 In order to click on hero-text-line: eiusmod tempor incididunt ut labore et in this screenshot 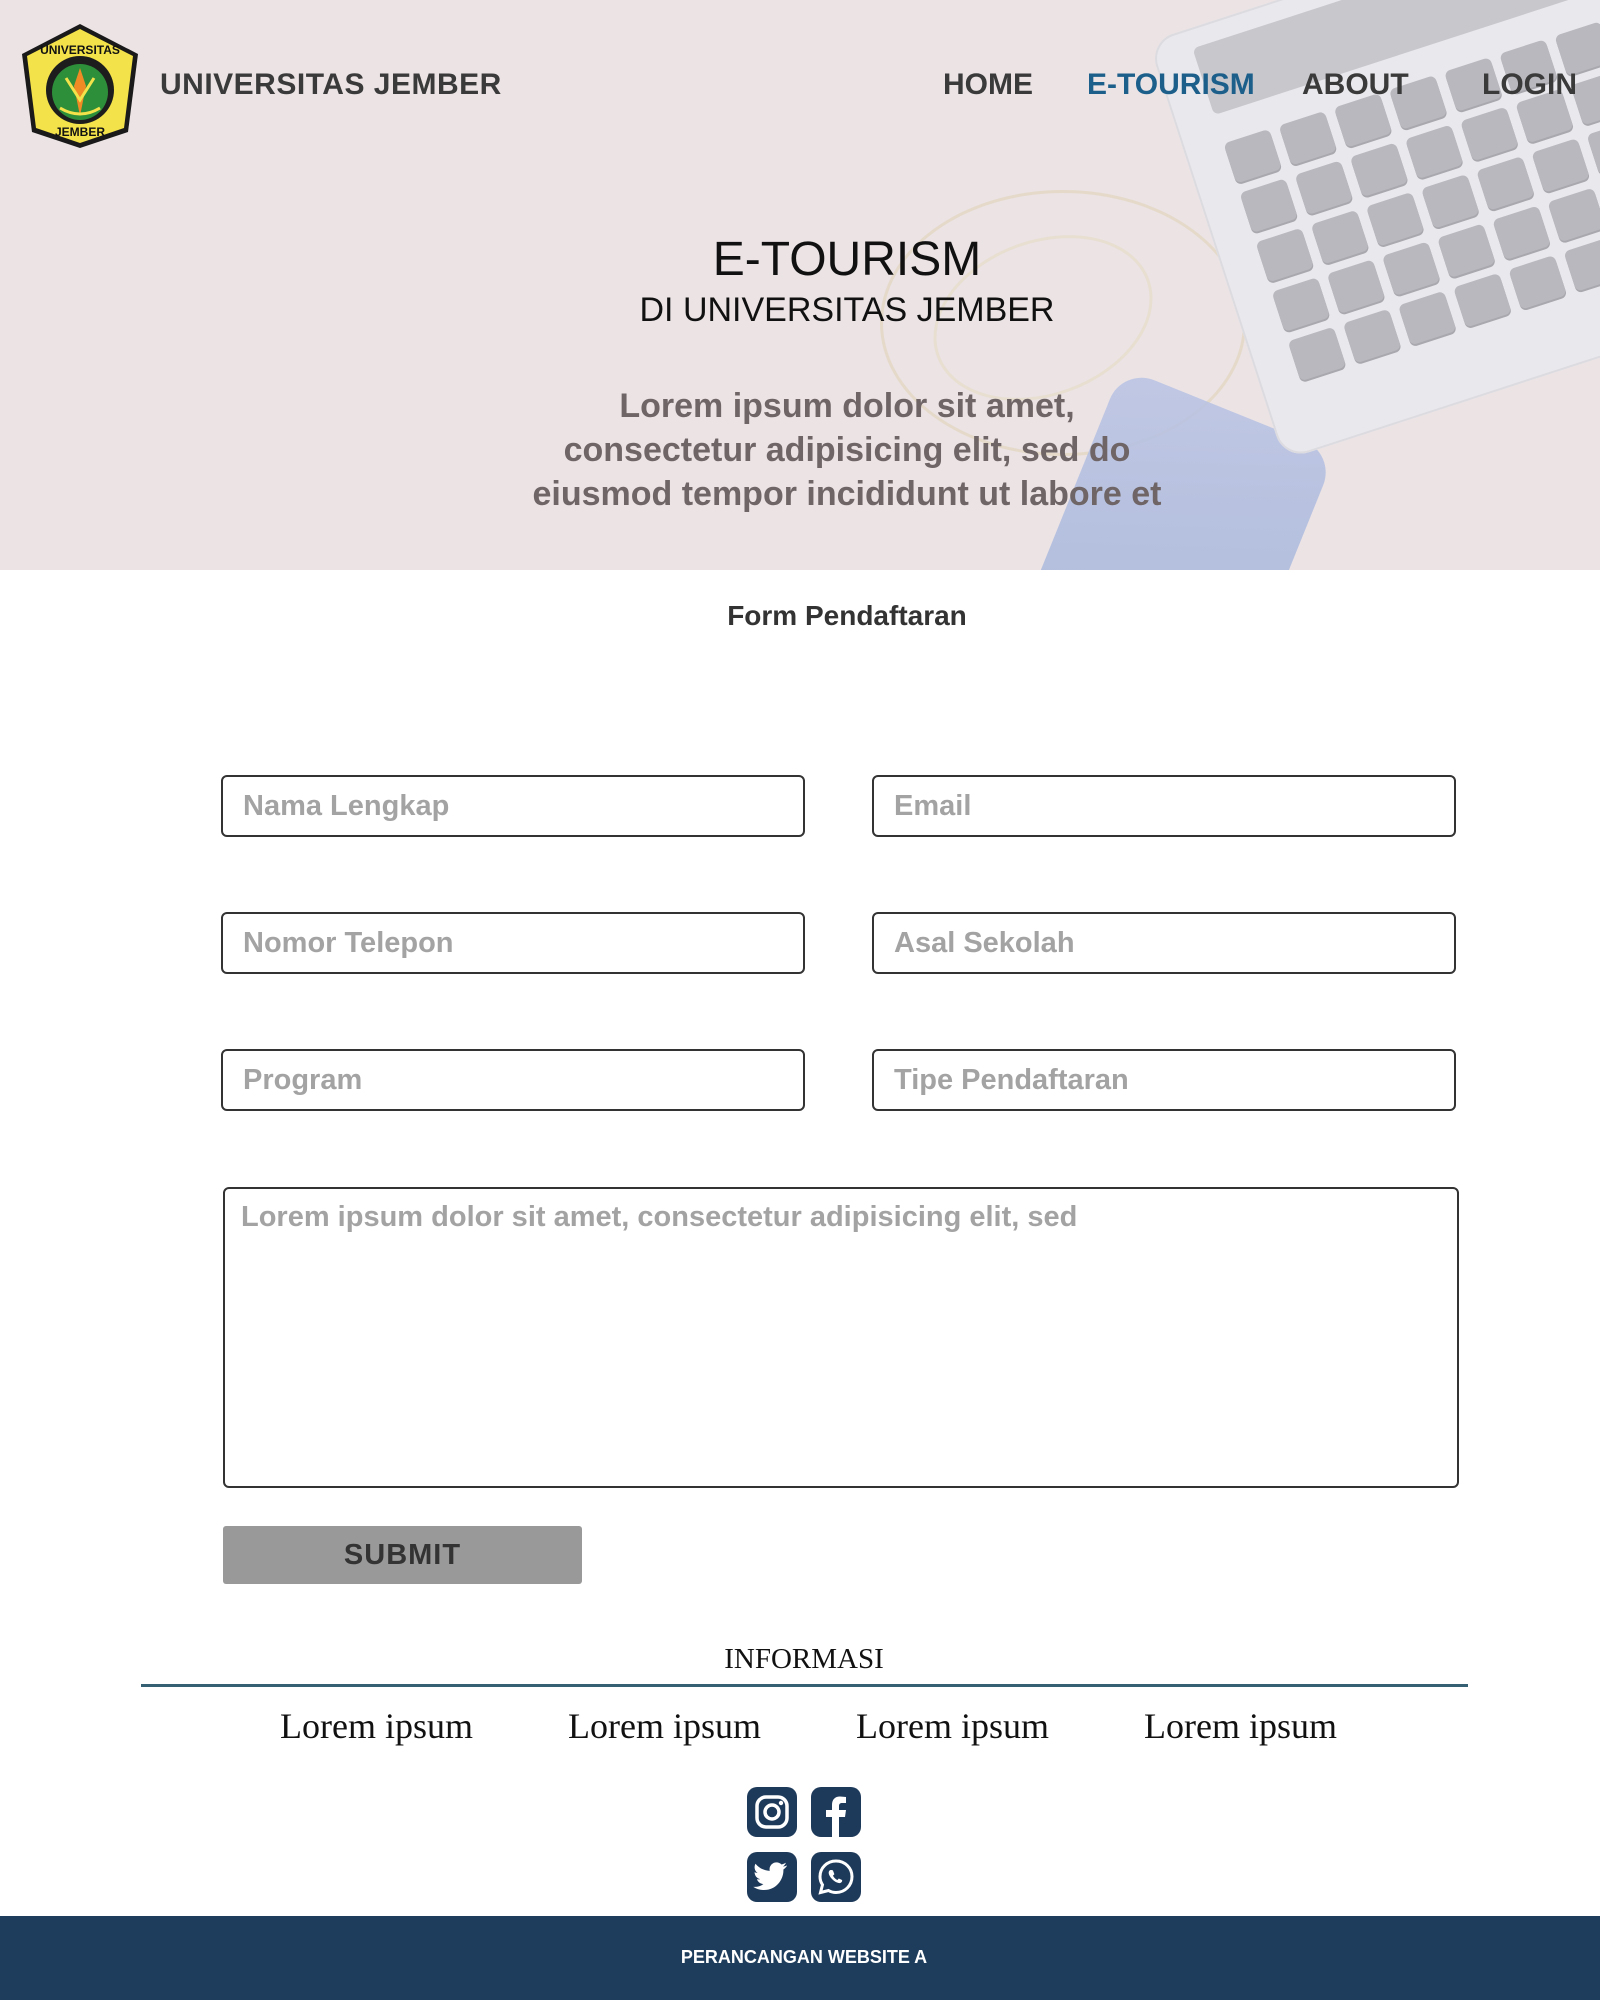, I will do `click(847, 494)`.